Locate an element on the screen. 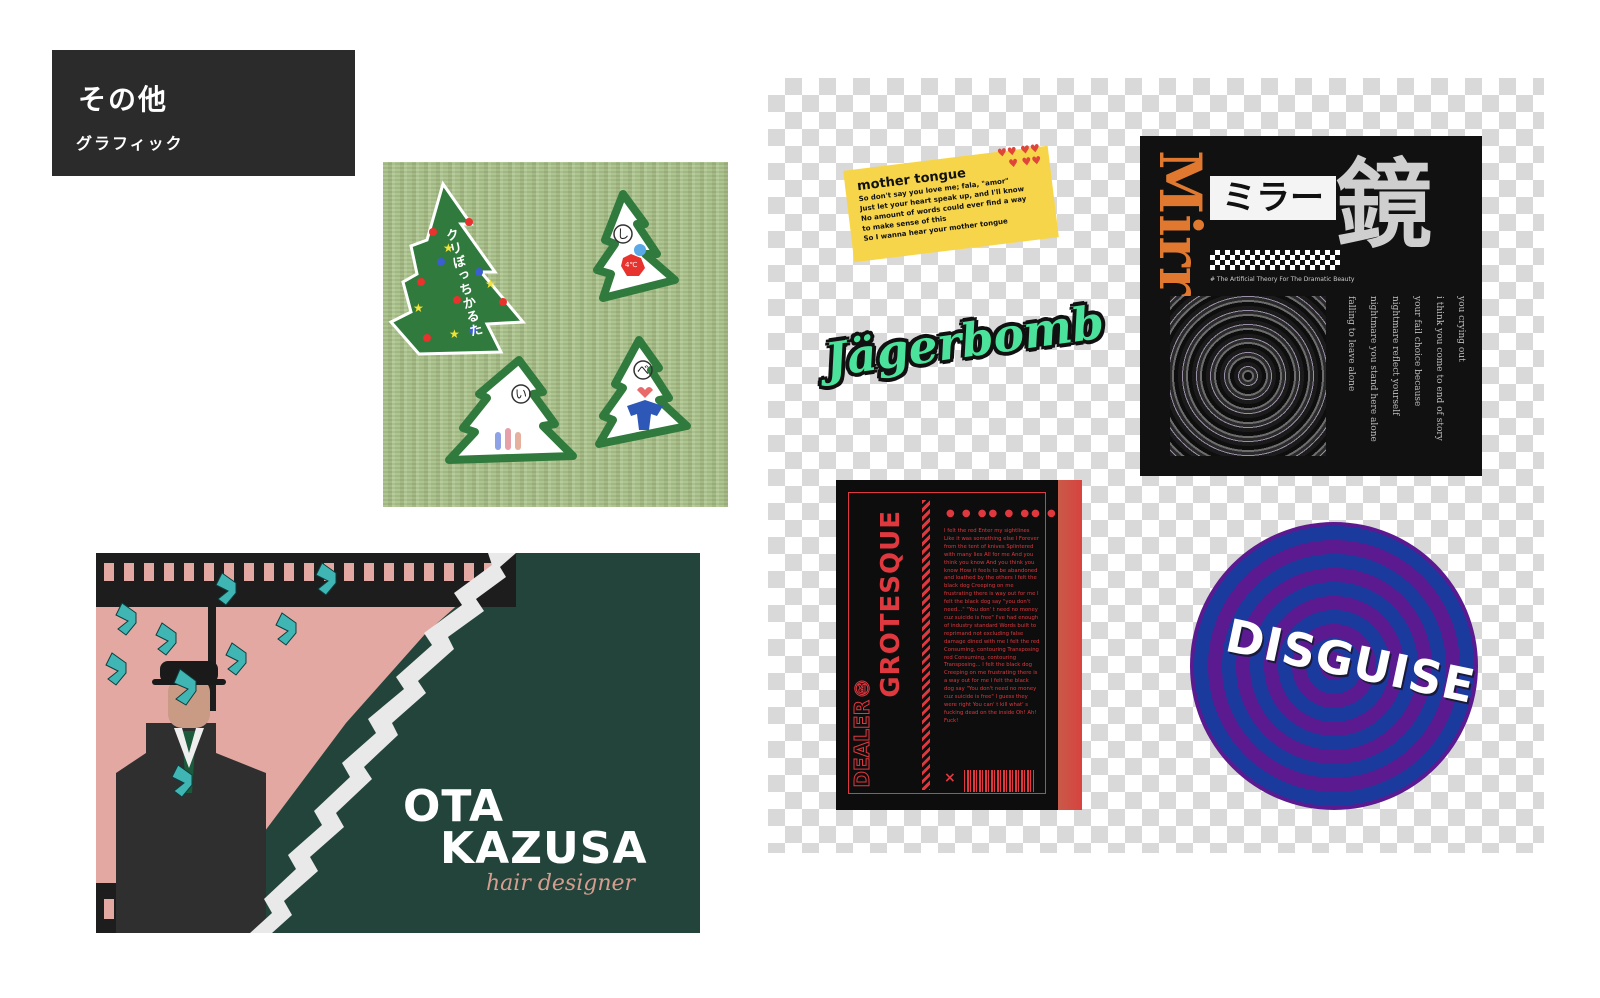 This screenshot has height=998, width=1600. section-subtitle: グラフィック is located at coordinates (130, 143).